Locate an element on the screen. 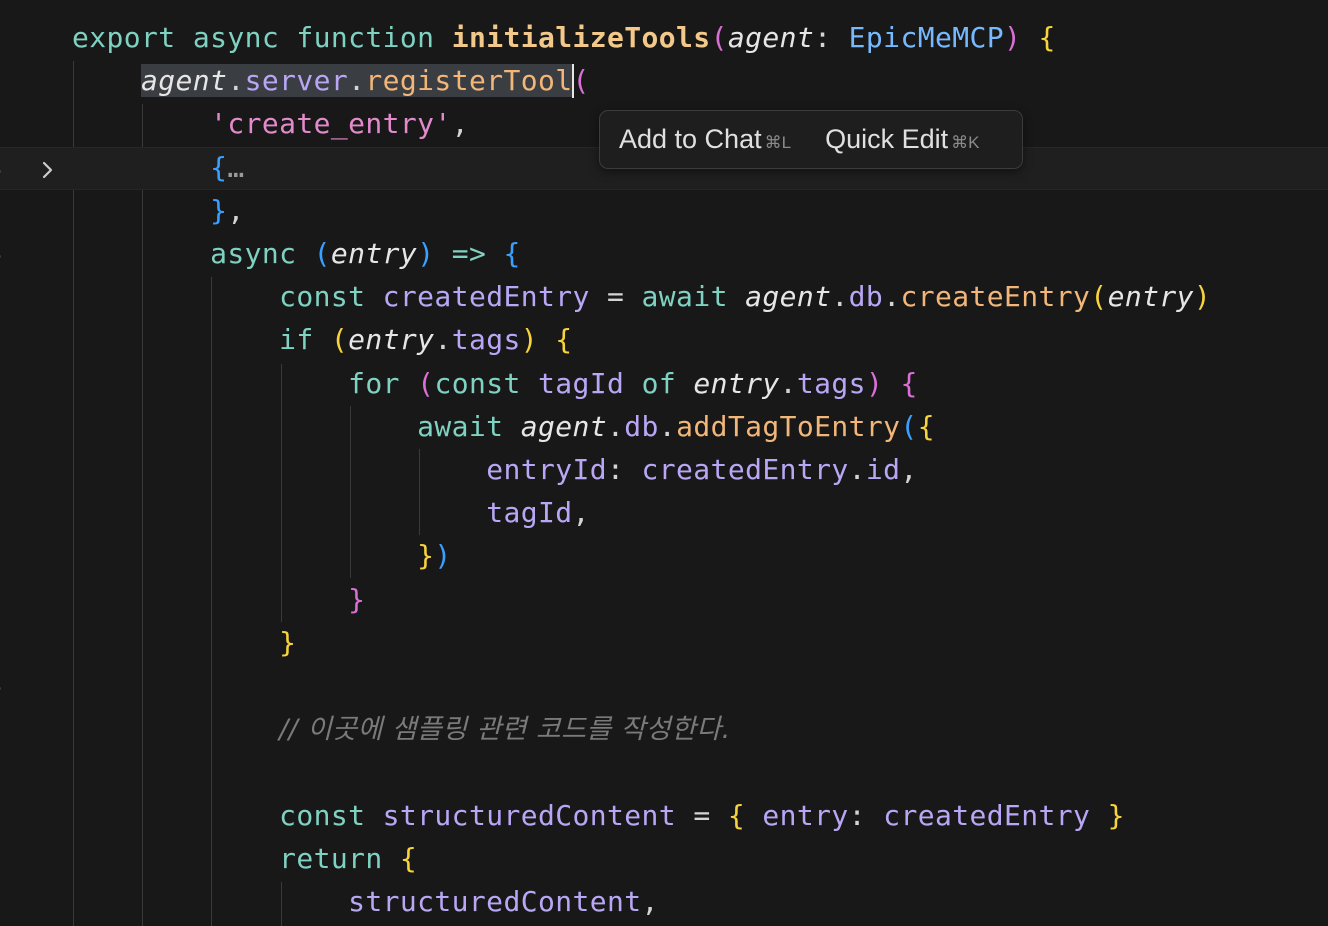  code-line: 2 } is located at coordinates (664, 600).